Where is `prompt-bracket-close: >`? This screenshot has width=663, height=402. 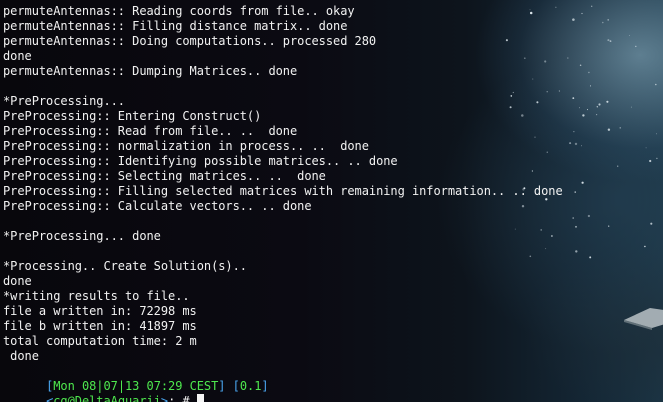 prompt-bracket-close: > is located at coordinates (164, 398).